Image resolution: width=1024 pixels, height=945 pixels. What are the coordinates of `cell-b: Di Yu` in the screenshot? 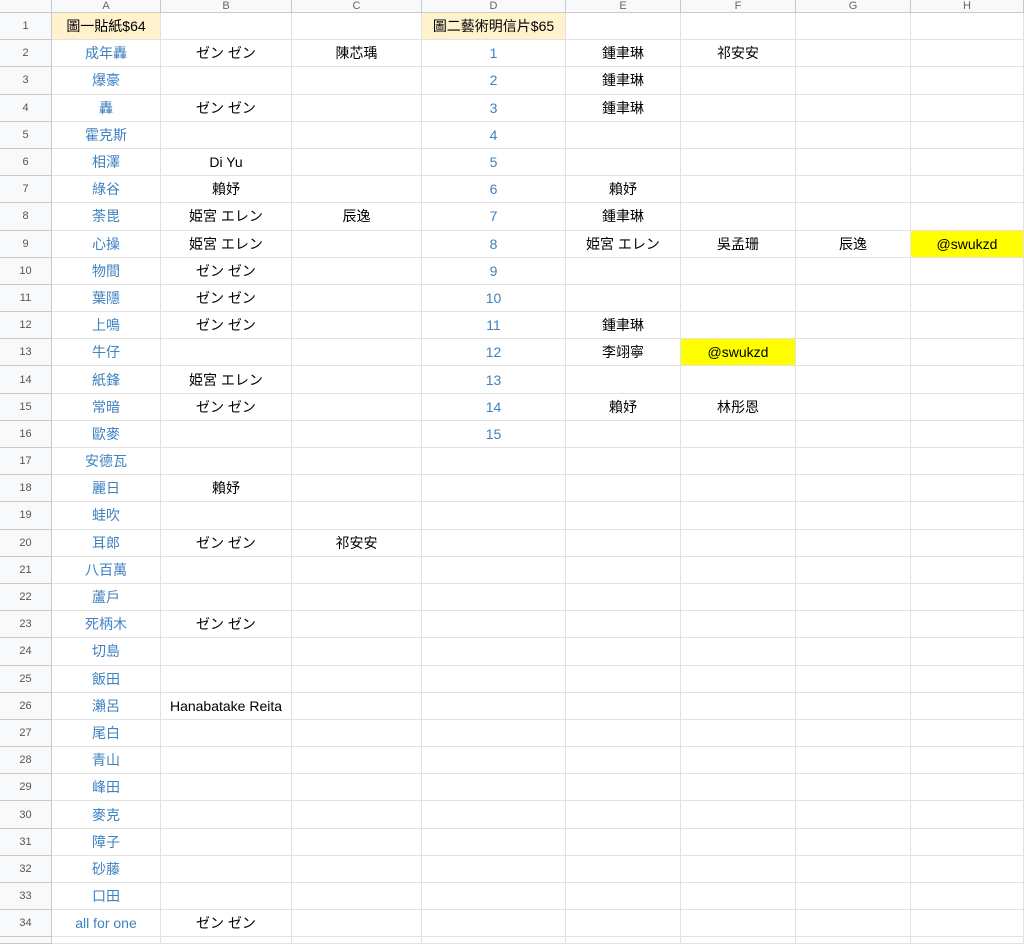 It's located at (226, 162).